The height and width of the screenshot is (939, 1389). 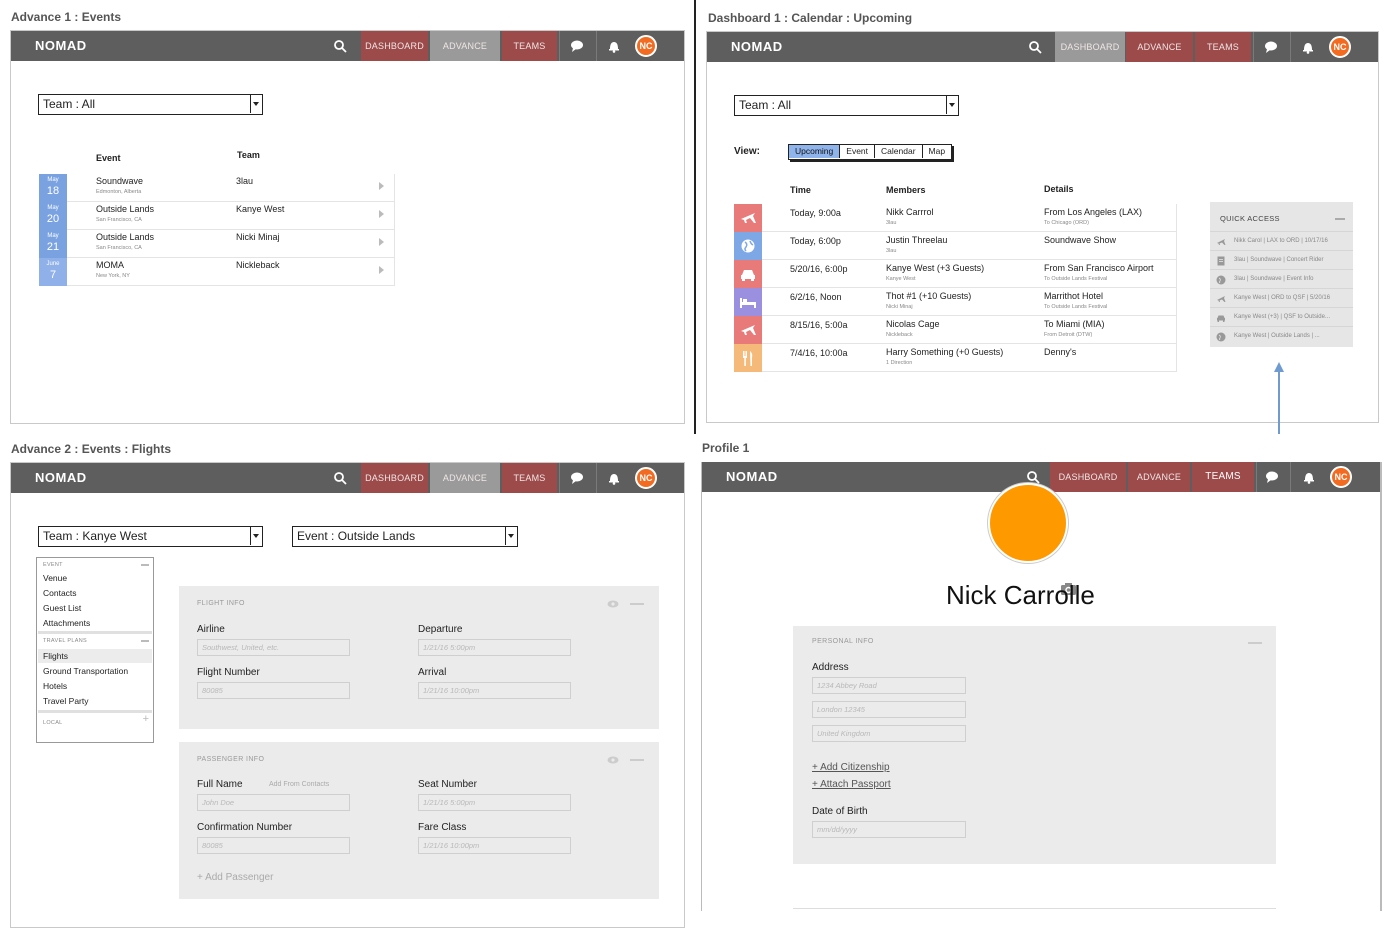 What do you see at coordinates (55, 686) in the screenshot?
I see `nav-item-hotels: Hotels` at bounding box center [55, 686].